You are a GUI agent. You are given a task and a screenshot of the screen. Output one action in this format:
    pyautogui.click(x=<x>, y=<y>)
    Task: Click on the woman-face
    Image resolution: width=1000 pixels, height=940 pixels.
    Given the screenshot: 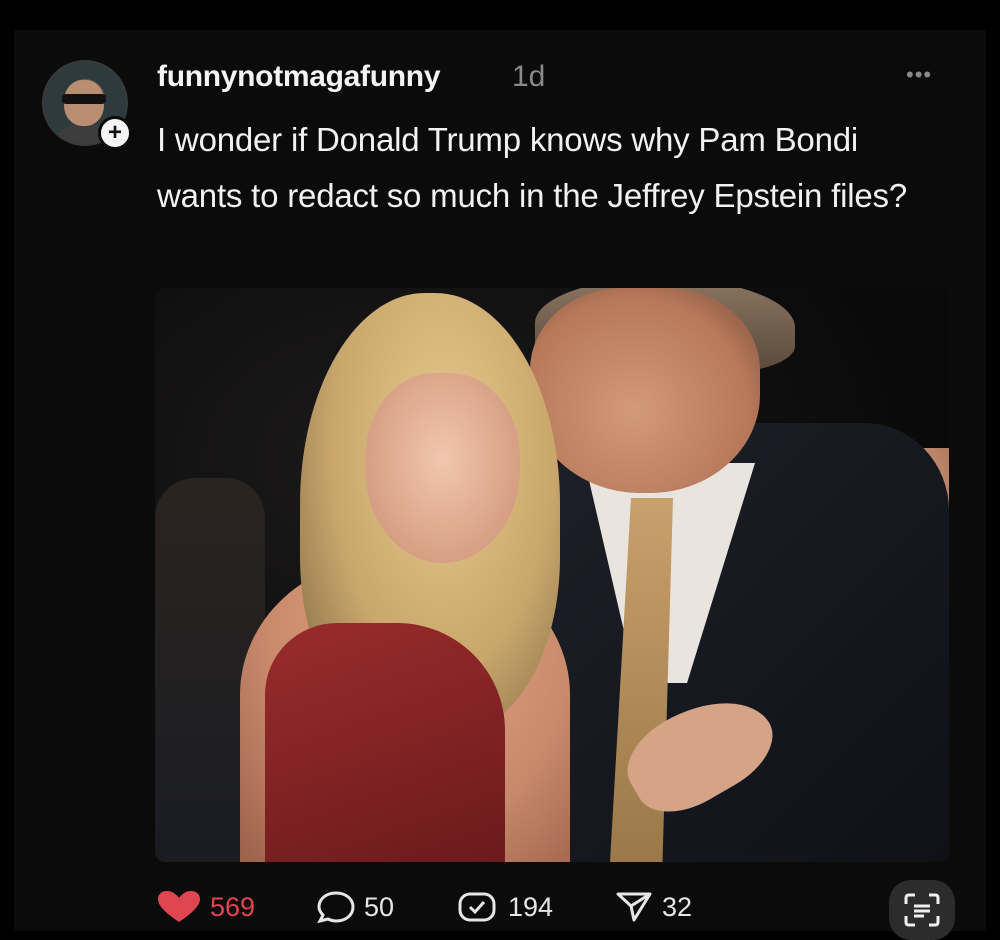 What is the action you would take?
    pyautogui.click(x=442, y=468)
    